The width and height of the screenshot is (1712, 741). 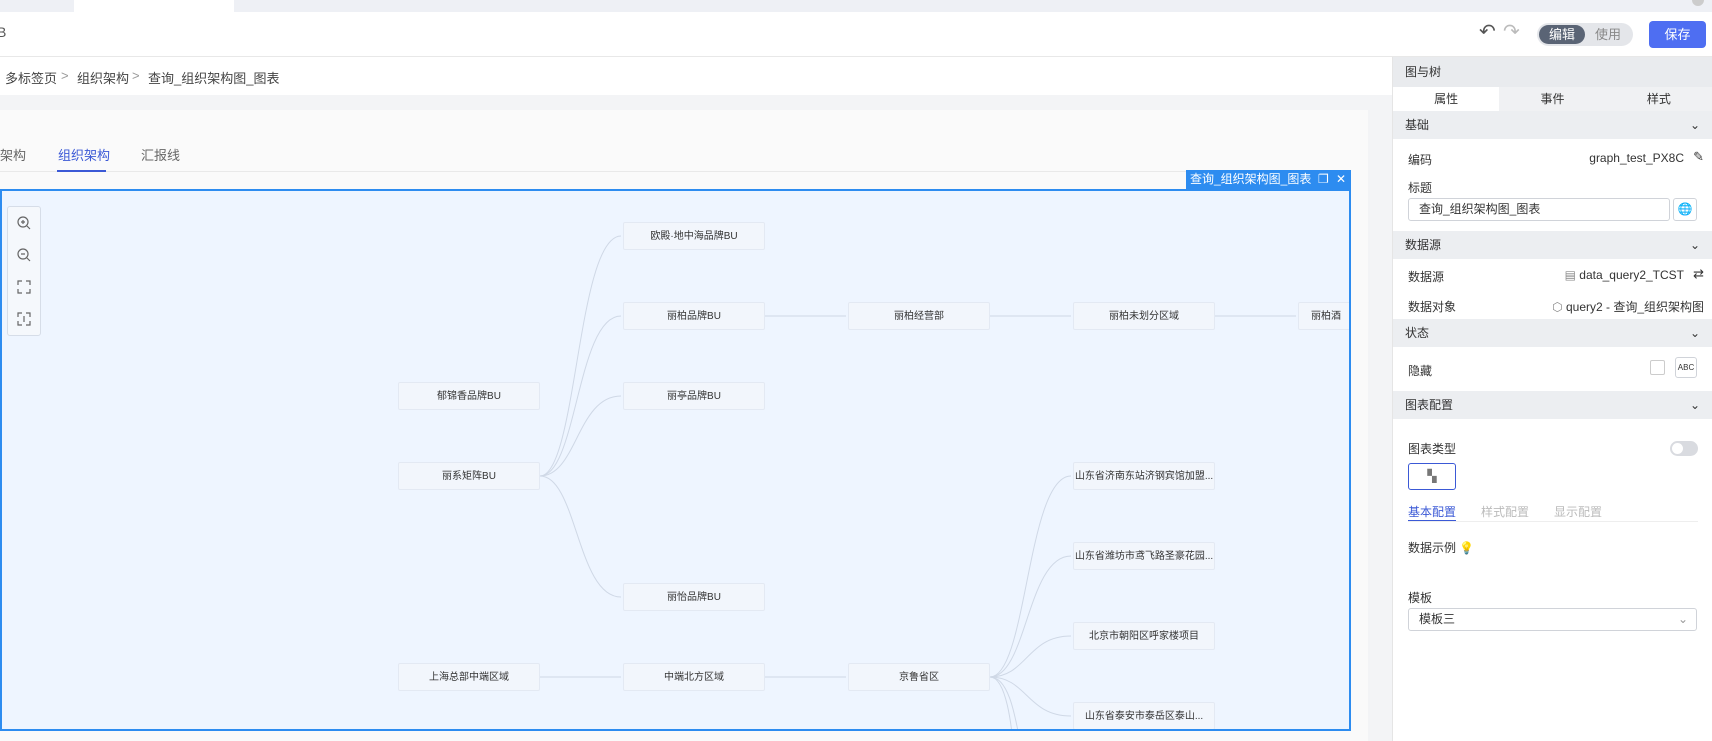 What do you see at coordinates (1634, 307) in the screenshot?
I see `data-object-name: query2 - 查询_组织架构图` at bounding box center [1634, 307].